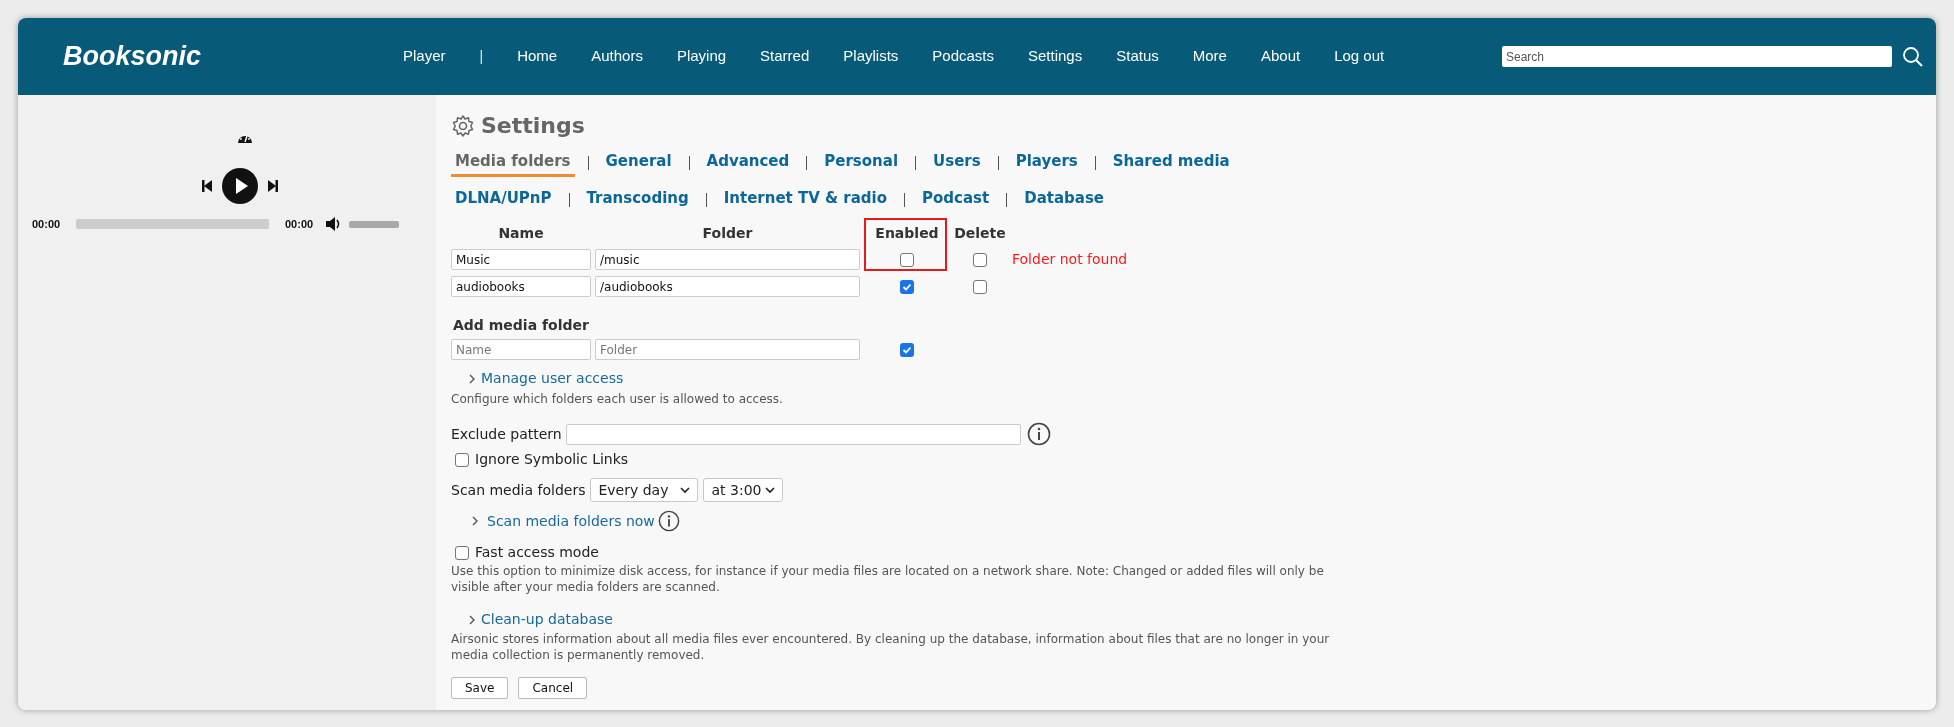  I want to click on column-header: Delete, so click(980, 233).